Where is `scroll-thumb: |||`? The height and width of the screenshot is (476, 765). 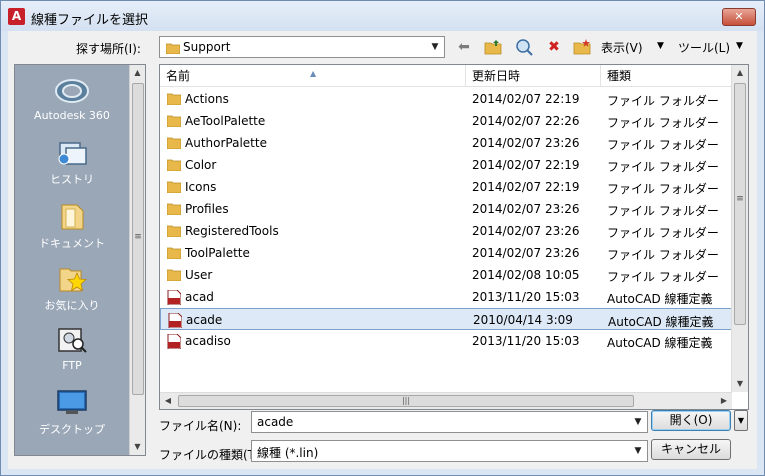 scroll-thumb: ||| is located at coordinates (406, 401).